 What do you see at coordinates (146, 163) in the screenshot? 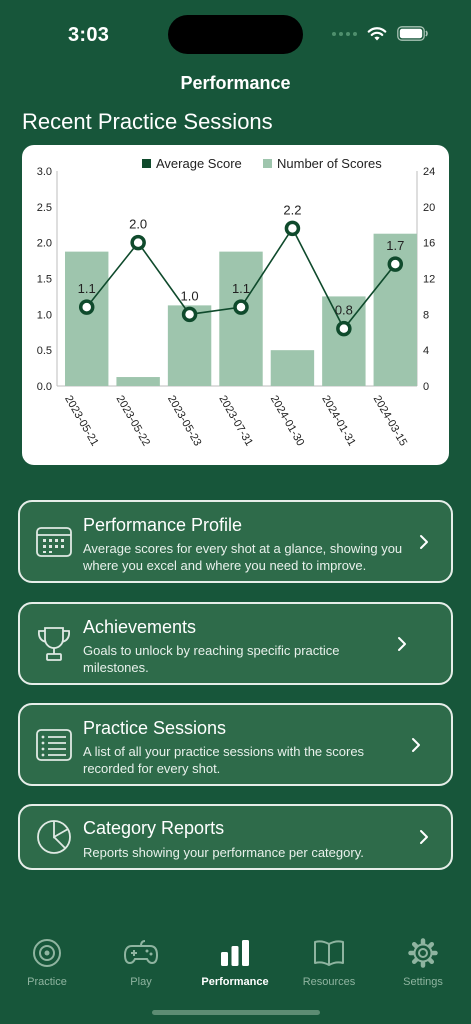
I see `legend-swatch-average` at bounding box center [146, 163].